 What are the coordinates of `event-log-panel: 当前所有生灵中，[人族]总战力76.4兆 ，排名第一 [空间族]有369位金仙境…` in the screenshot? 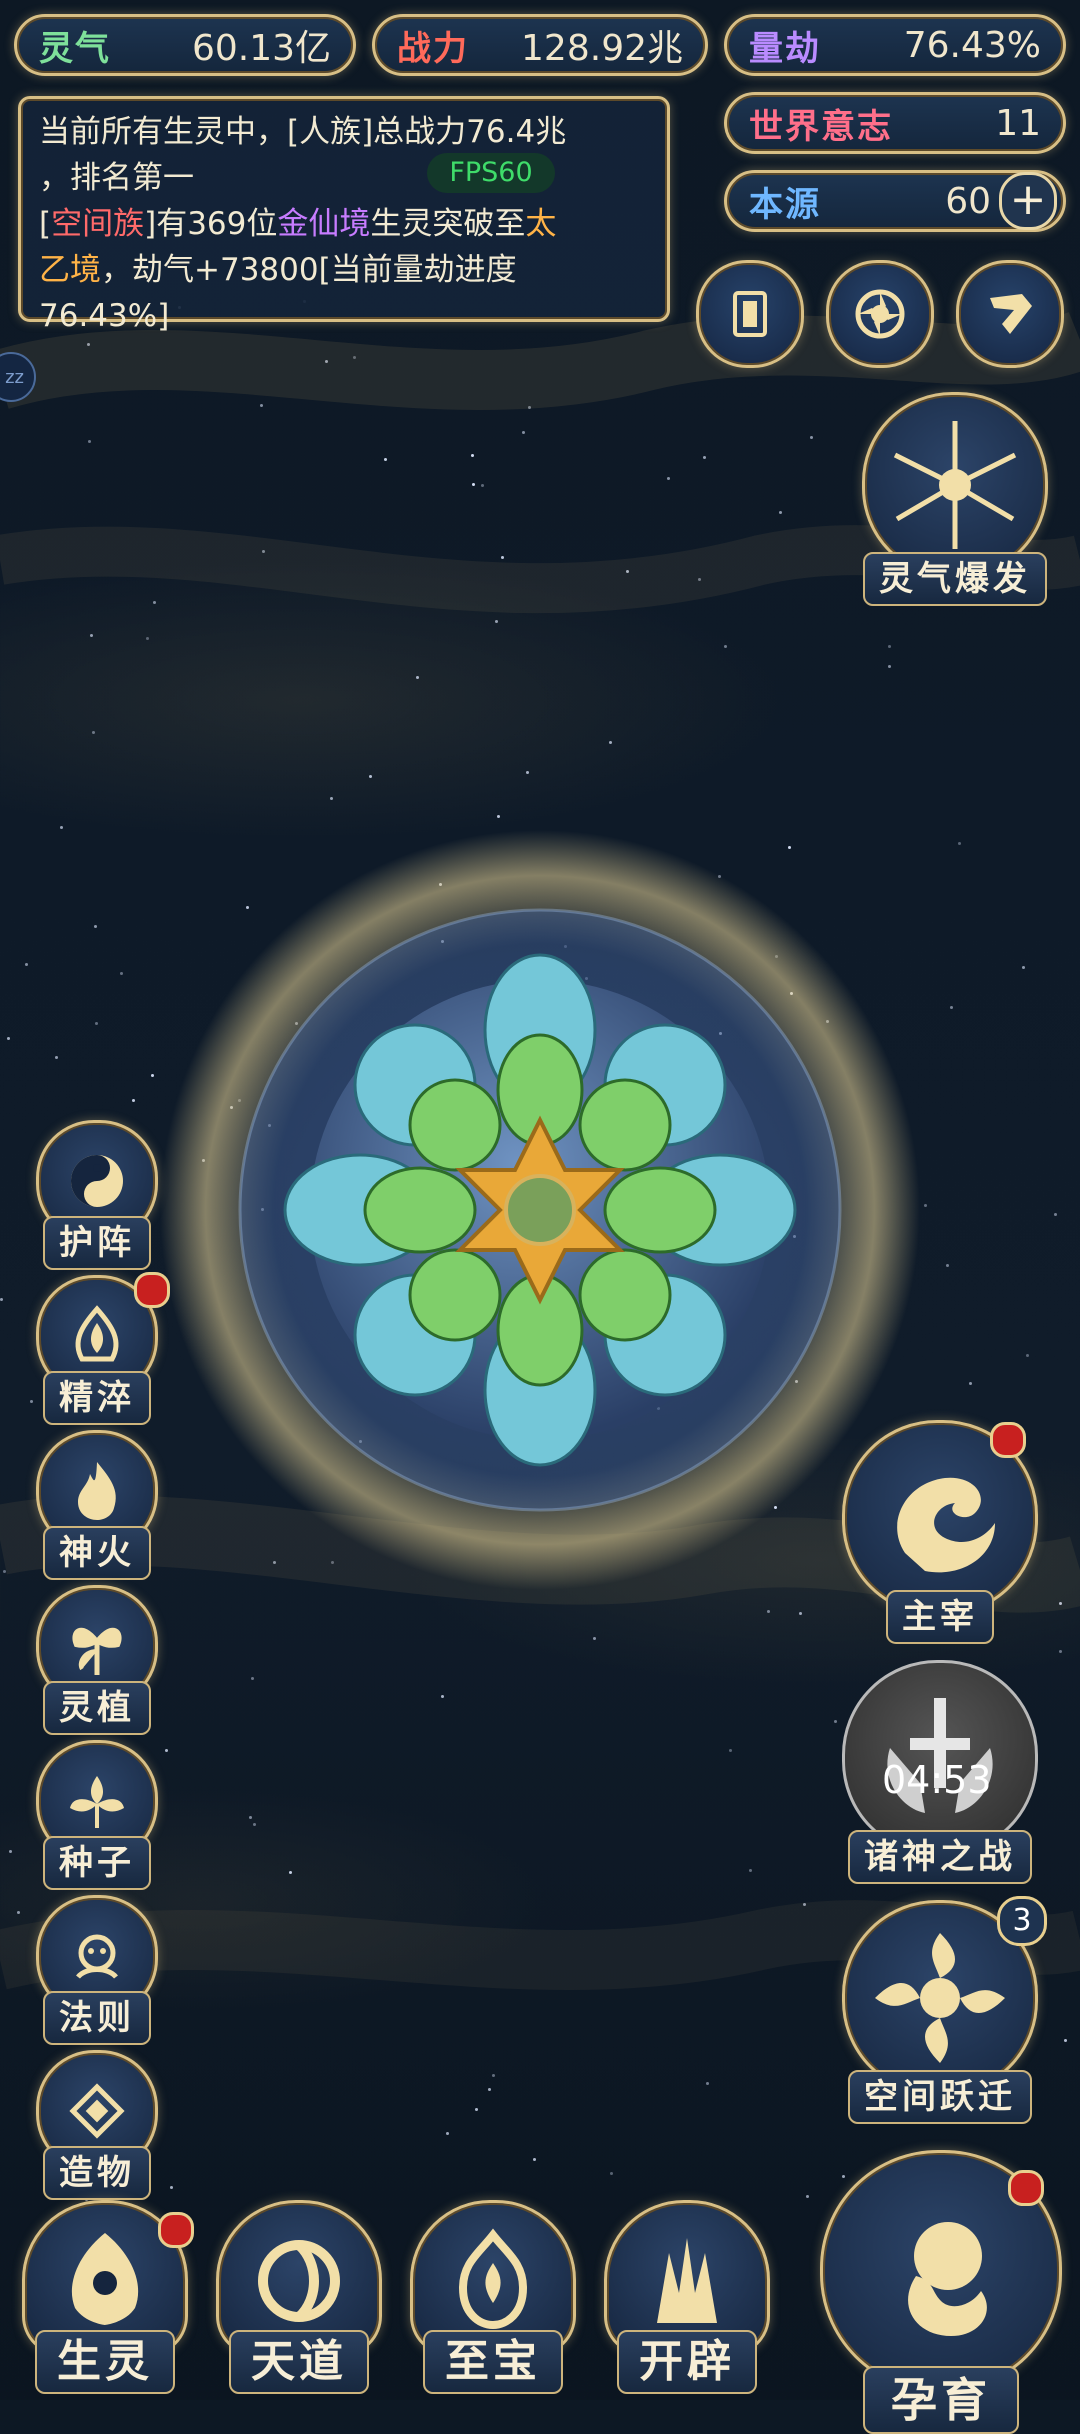 It's located at (344, 215).